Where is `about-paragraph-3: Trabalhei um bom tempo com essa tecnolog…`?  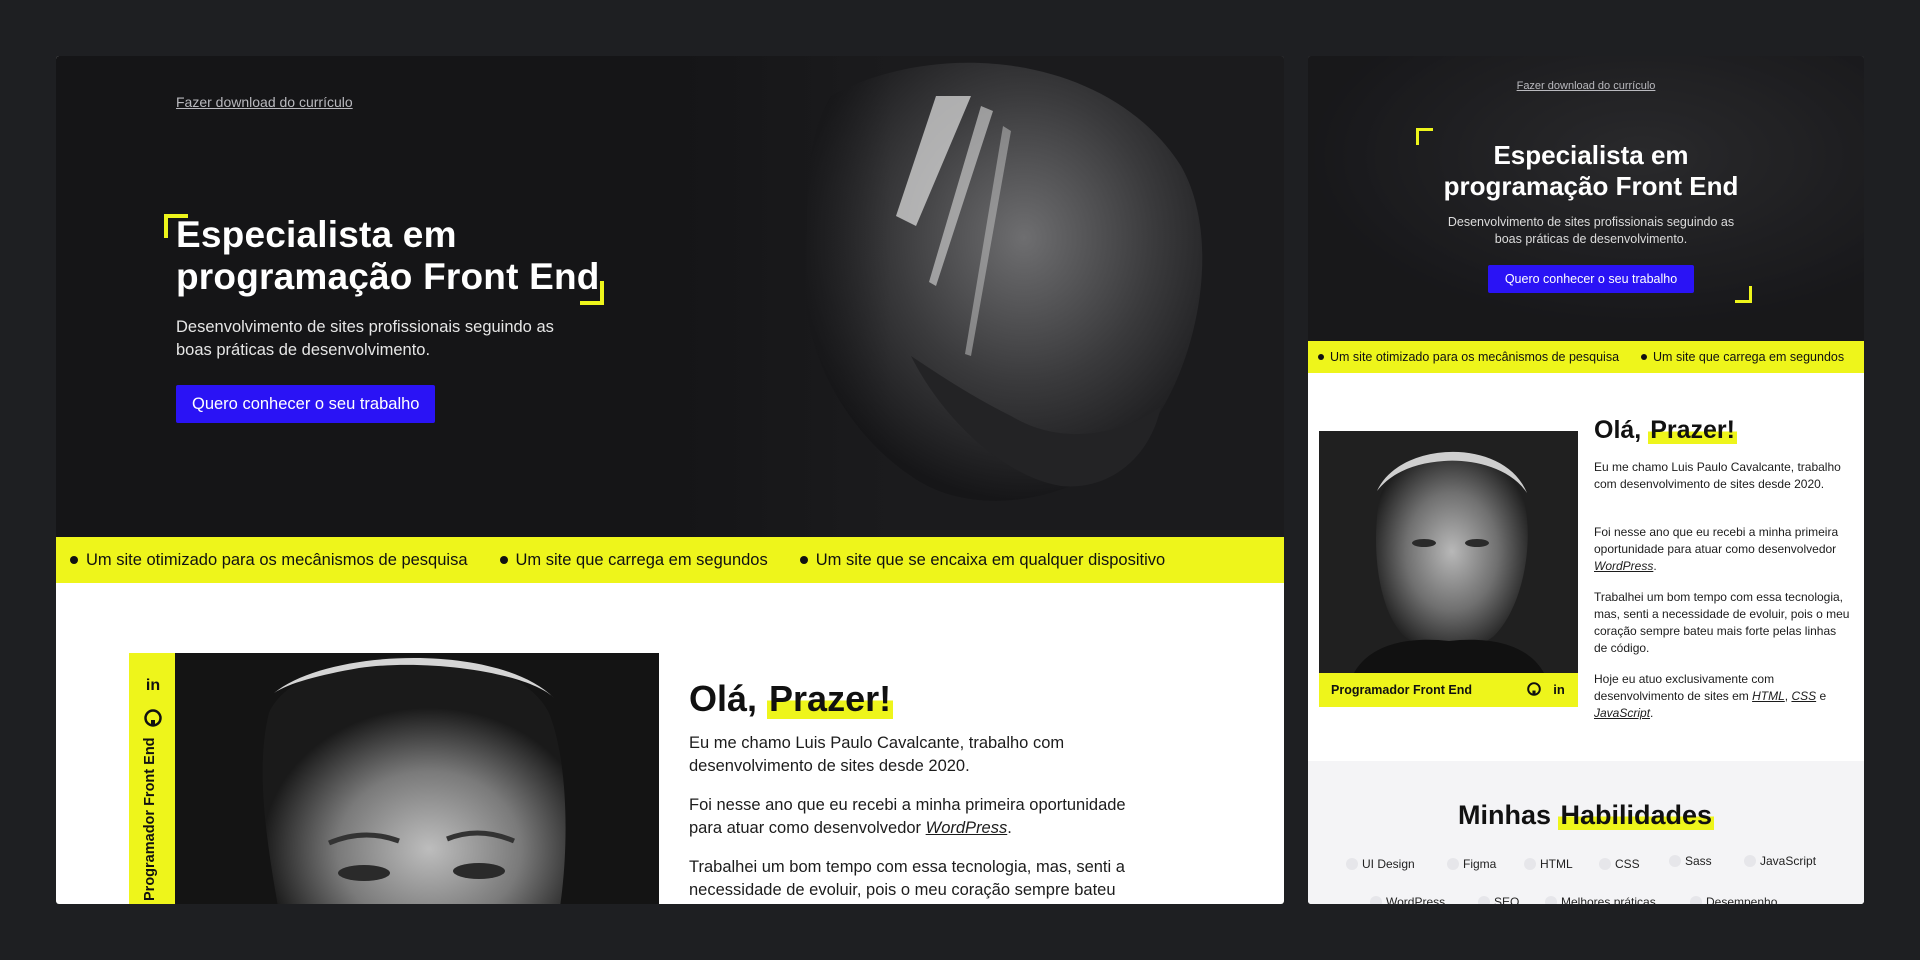 about-paragraph-3: Trabalhei um bom tempo com essa tecnolog… is located at coordinates (924, 879).